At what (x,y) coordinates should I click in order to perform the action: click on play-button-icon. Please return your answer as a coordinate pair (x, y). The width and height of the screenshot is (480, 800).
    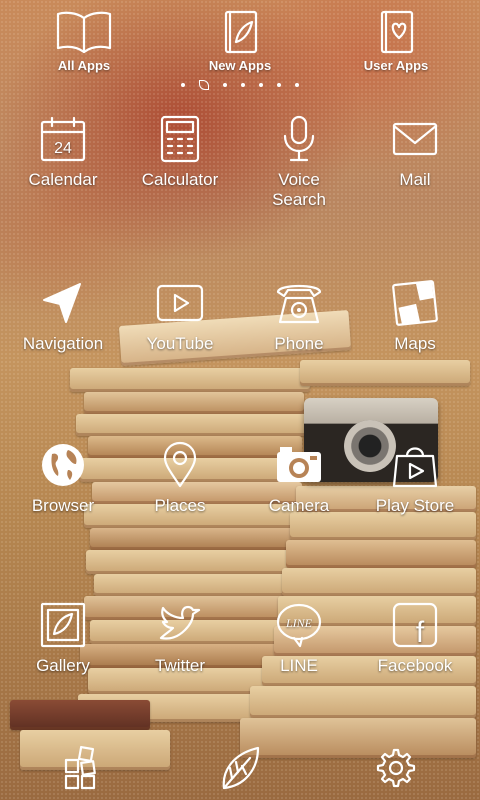
    Looking at the image, I should click on (180, 303).